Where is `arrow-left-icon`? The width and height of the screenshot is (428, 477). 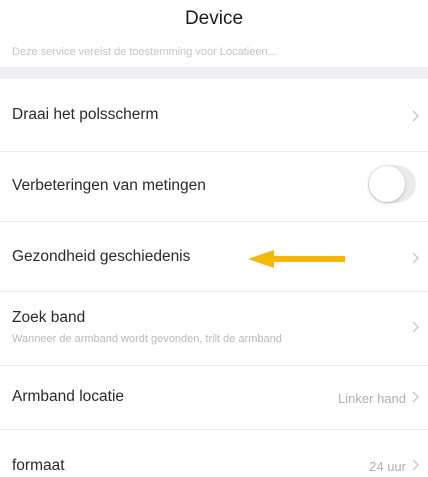 arrow-left-icon is located at coordinates (298, 259).